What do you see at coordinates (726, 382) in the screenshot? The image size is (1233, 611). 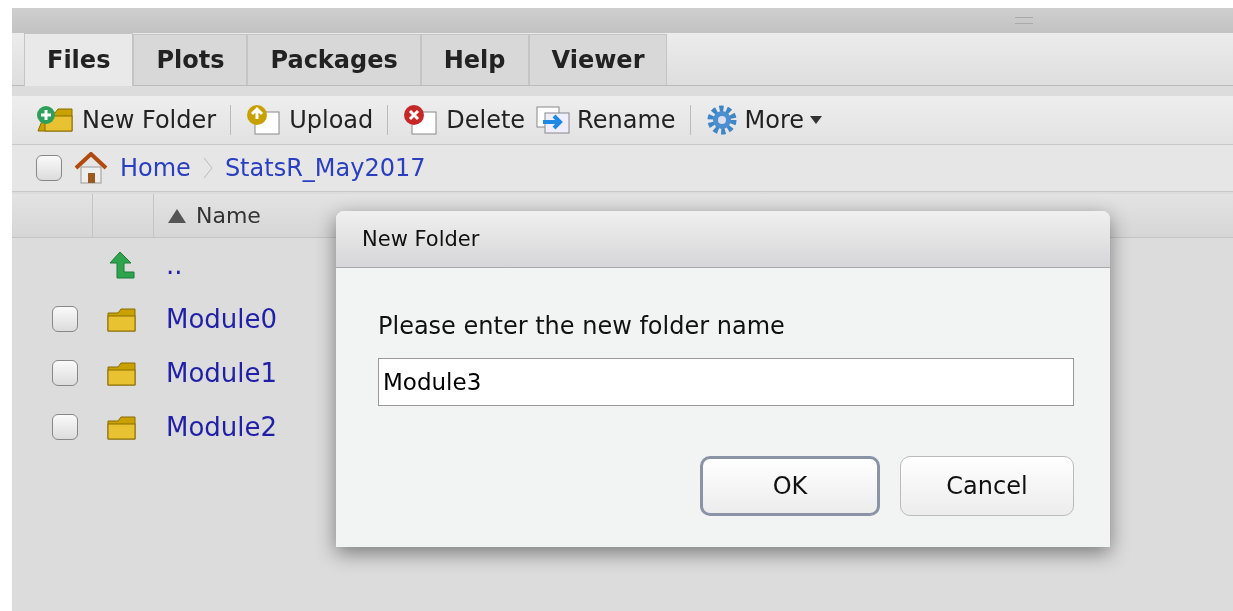 I see `folder-name-field: Module3` at bounding box center [726, 382].